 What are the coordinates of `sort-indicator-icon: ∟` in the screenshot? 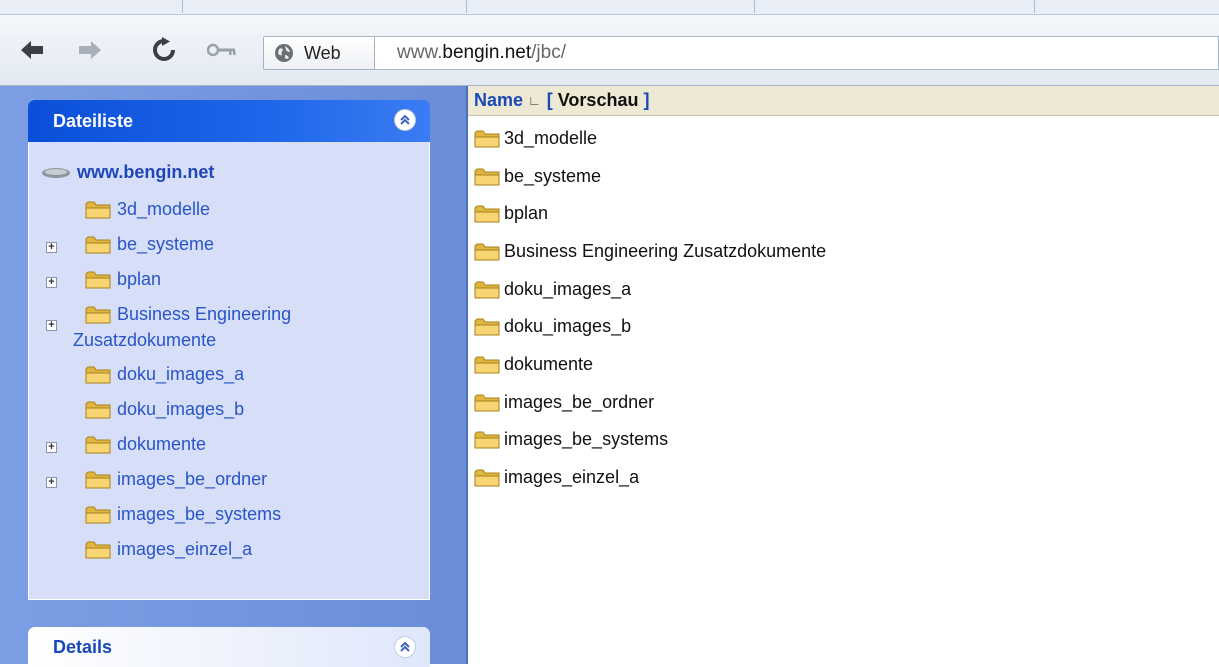 It's located at (534, 100).